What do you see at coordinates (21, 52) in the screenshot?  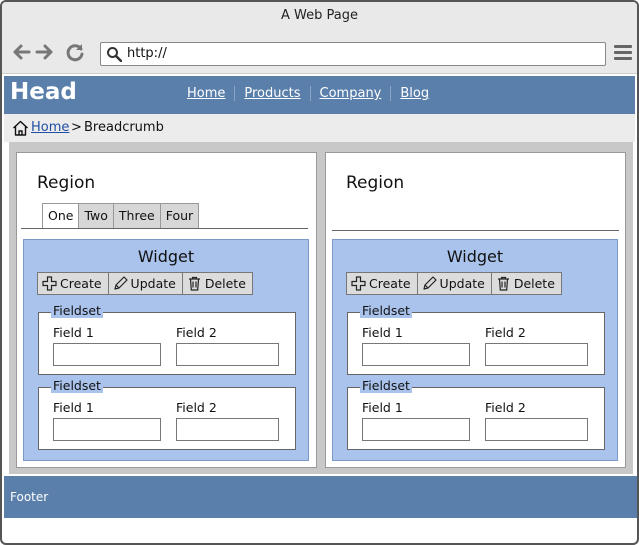 I see `back-arrow-icon` at bounding box center [21, 52].